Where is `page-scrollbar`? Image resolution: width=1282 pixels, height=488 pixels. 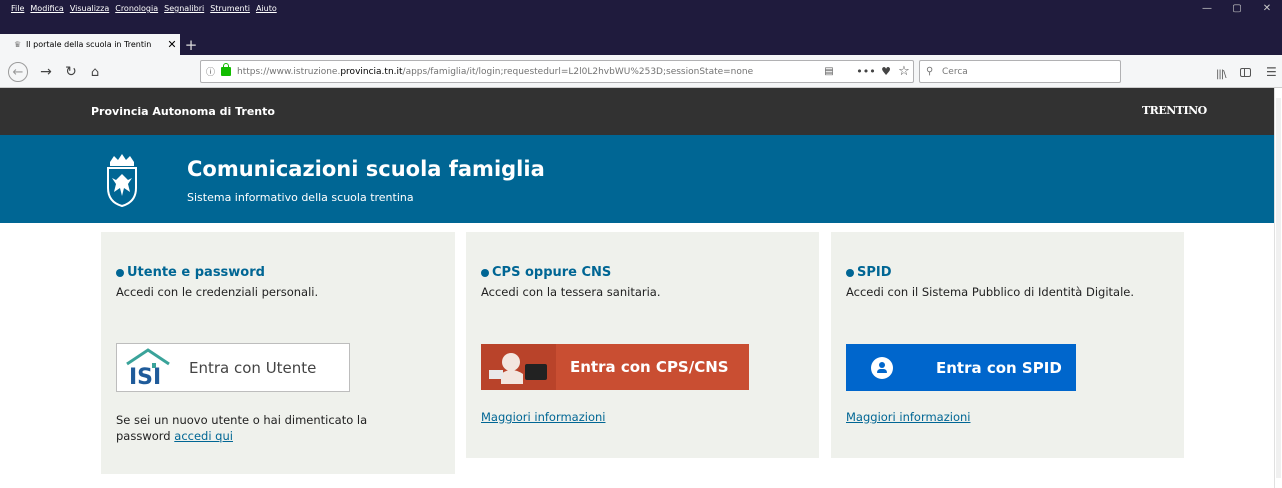 page-scrollbar is located at coordinates (1278, 288).